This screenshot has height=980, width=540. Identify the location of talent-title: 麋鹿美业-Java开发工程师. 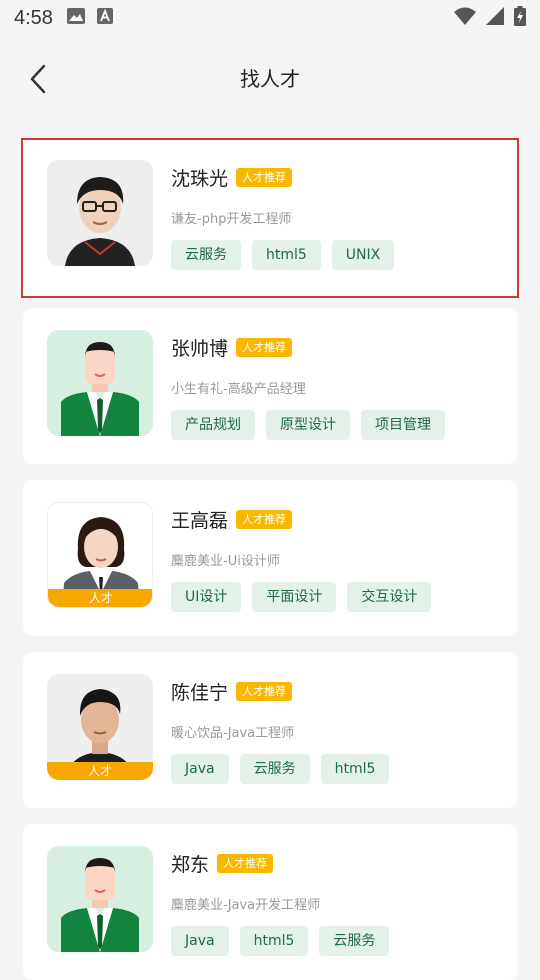
(246, 905).